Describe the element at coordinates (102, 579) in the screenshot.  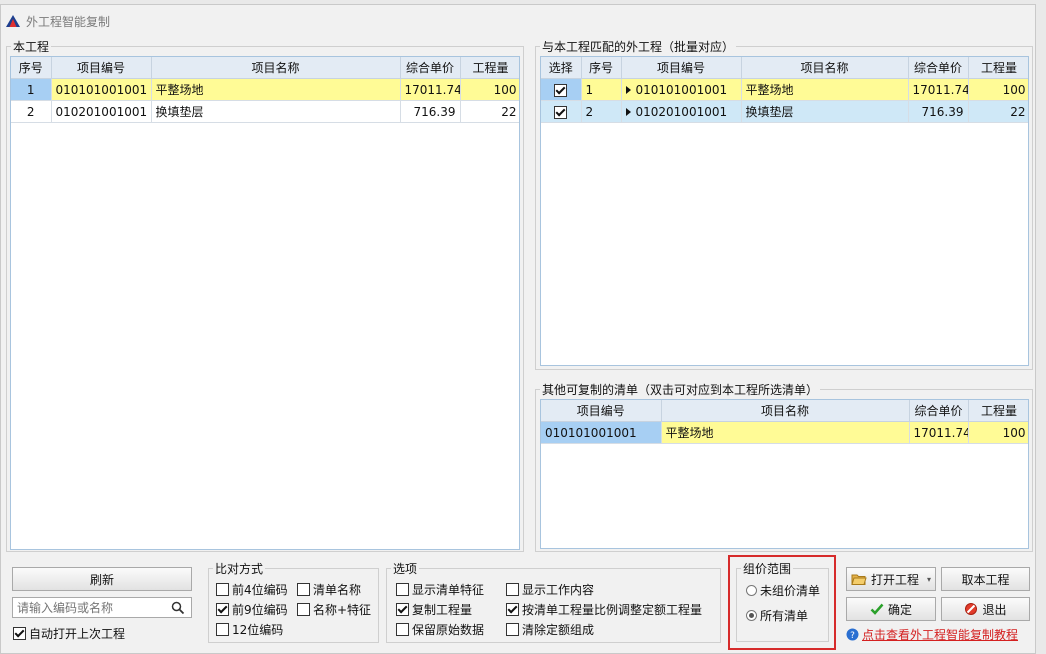
I see `refresh-button: 刷新` at that location.